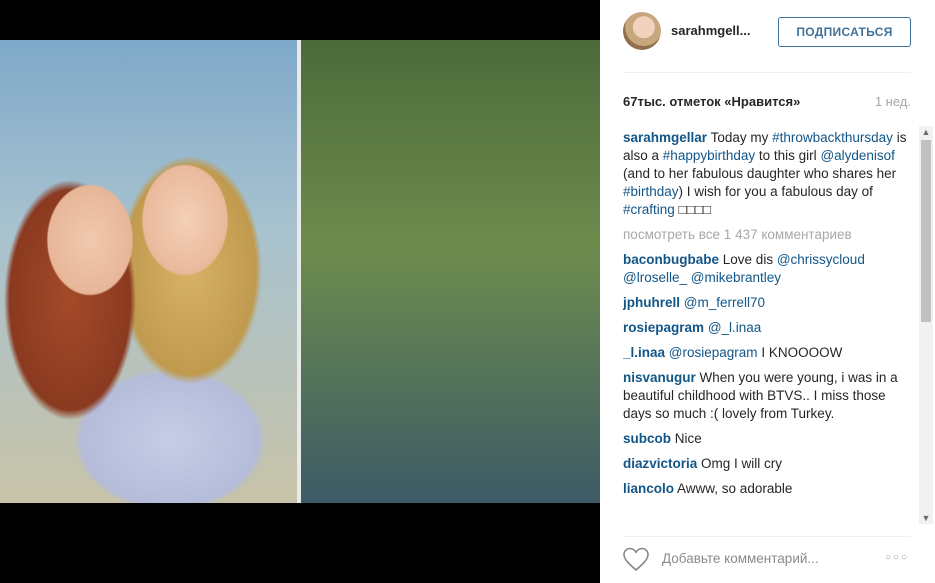 This screenshot has width=935, height=583. I want to click on divider-top, so click(767, 72).